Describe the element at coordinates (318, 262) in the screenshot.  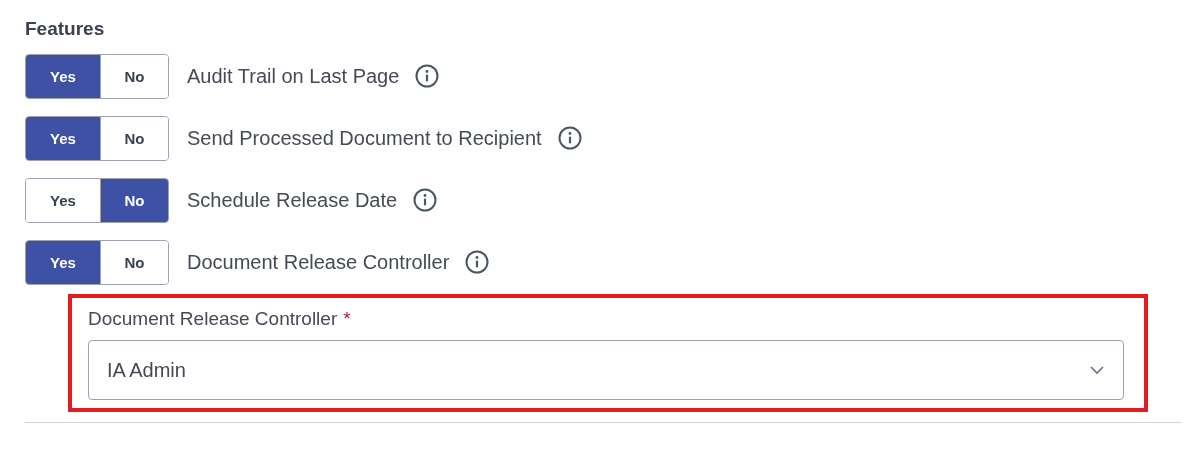
I see `feature-label: Document Release Controller` at that location.